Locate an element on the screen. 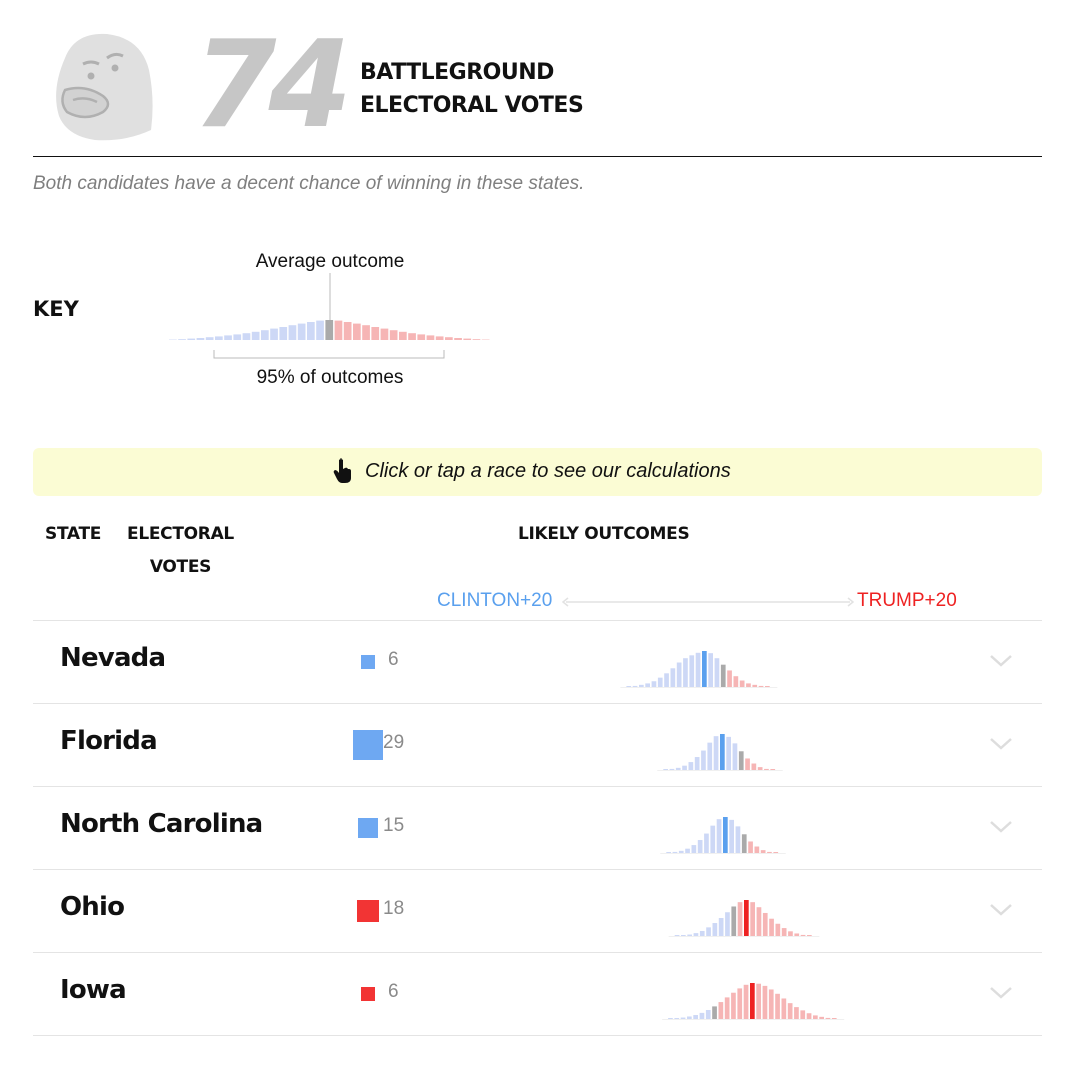 The width and height of the screenshot is (1074, 1074). state-row-north-carolina: North Carolina 15 is located at coordinates (537, 828).